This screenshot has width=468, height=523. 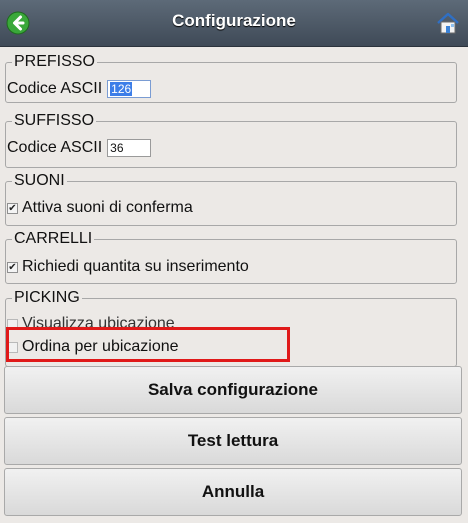 I want to click on highlight-box, so click(x=148, y=344).